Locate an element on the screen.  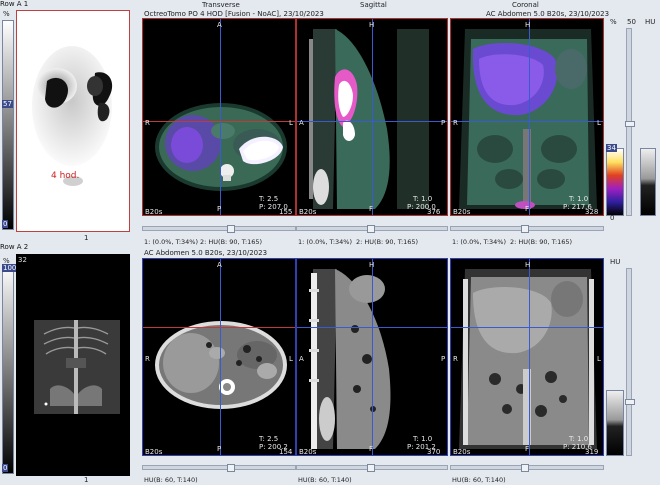
row-a1-pct: % is located at coordinates (6, 14).